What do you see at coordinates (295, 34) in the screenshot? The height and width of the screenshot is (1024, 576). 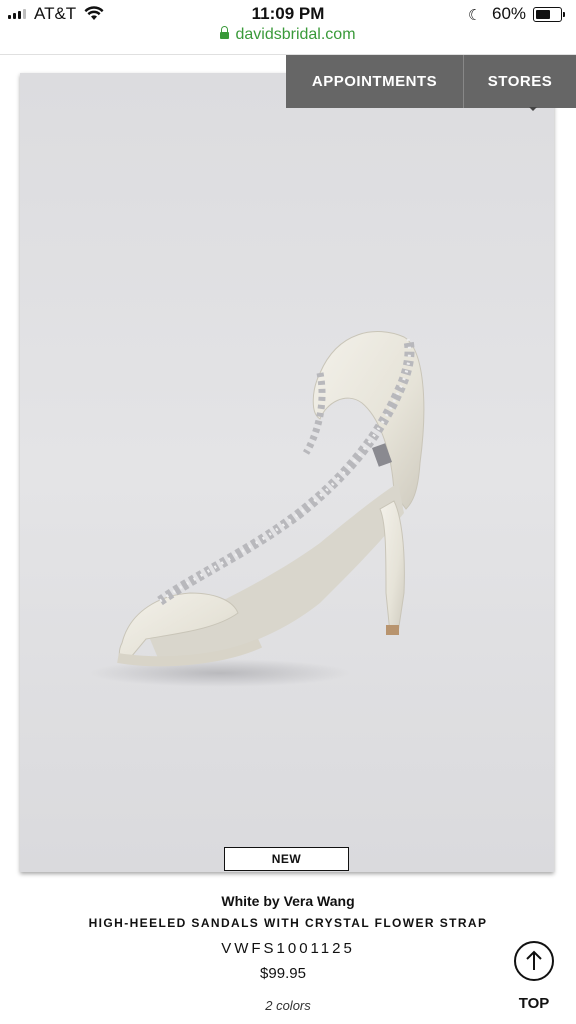 I see `url-text: davidsbridal.com` at bounding box center [295, 34].